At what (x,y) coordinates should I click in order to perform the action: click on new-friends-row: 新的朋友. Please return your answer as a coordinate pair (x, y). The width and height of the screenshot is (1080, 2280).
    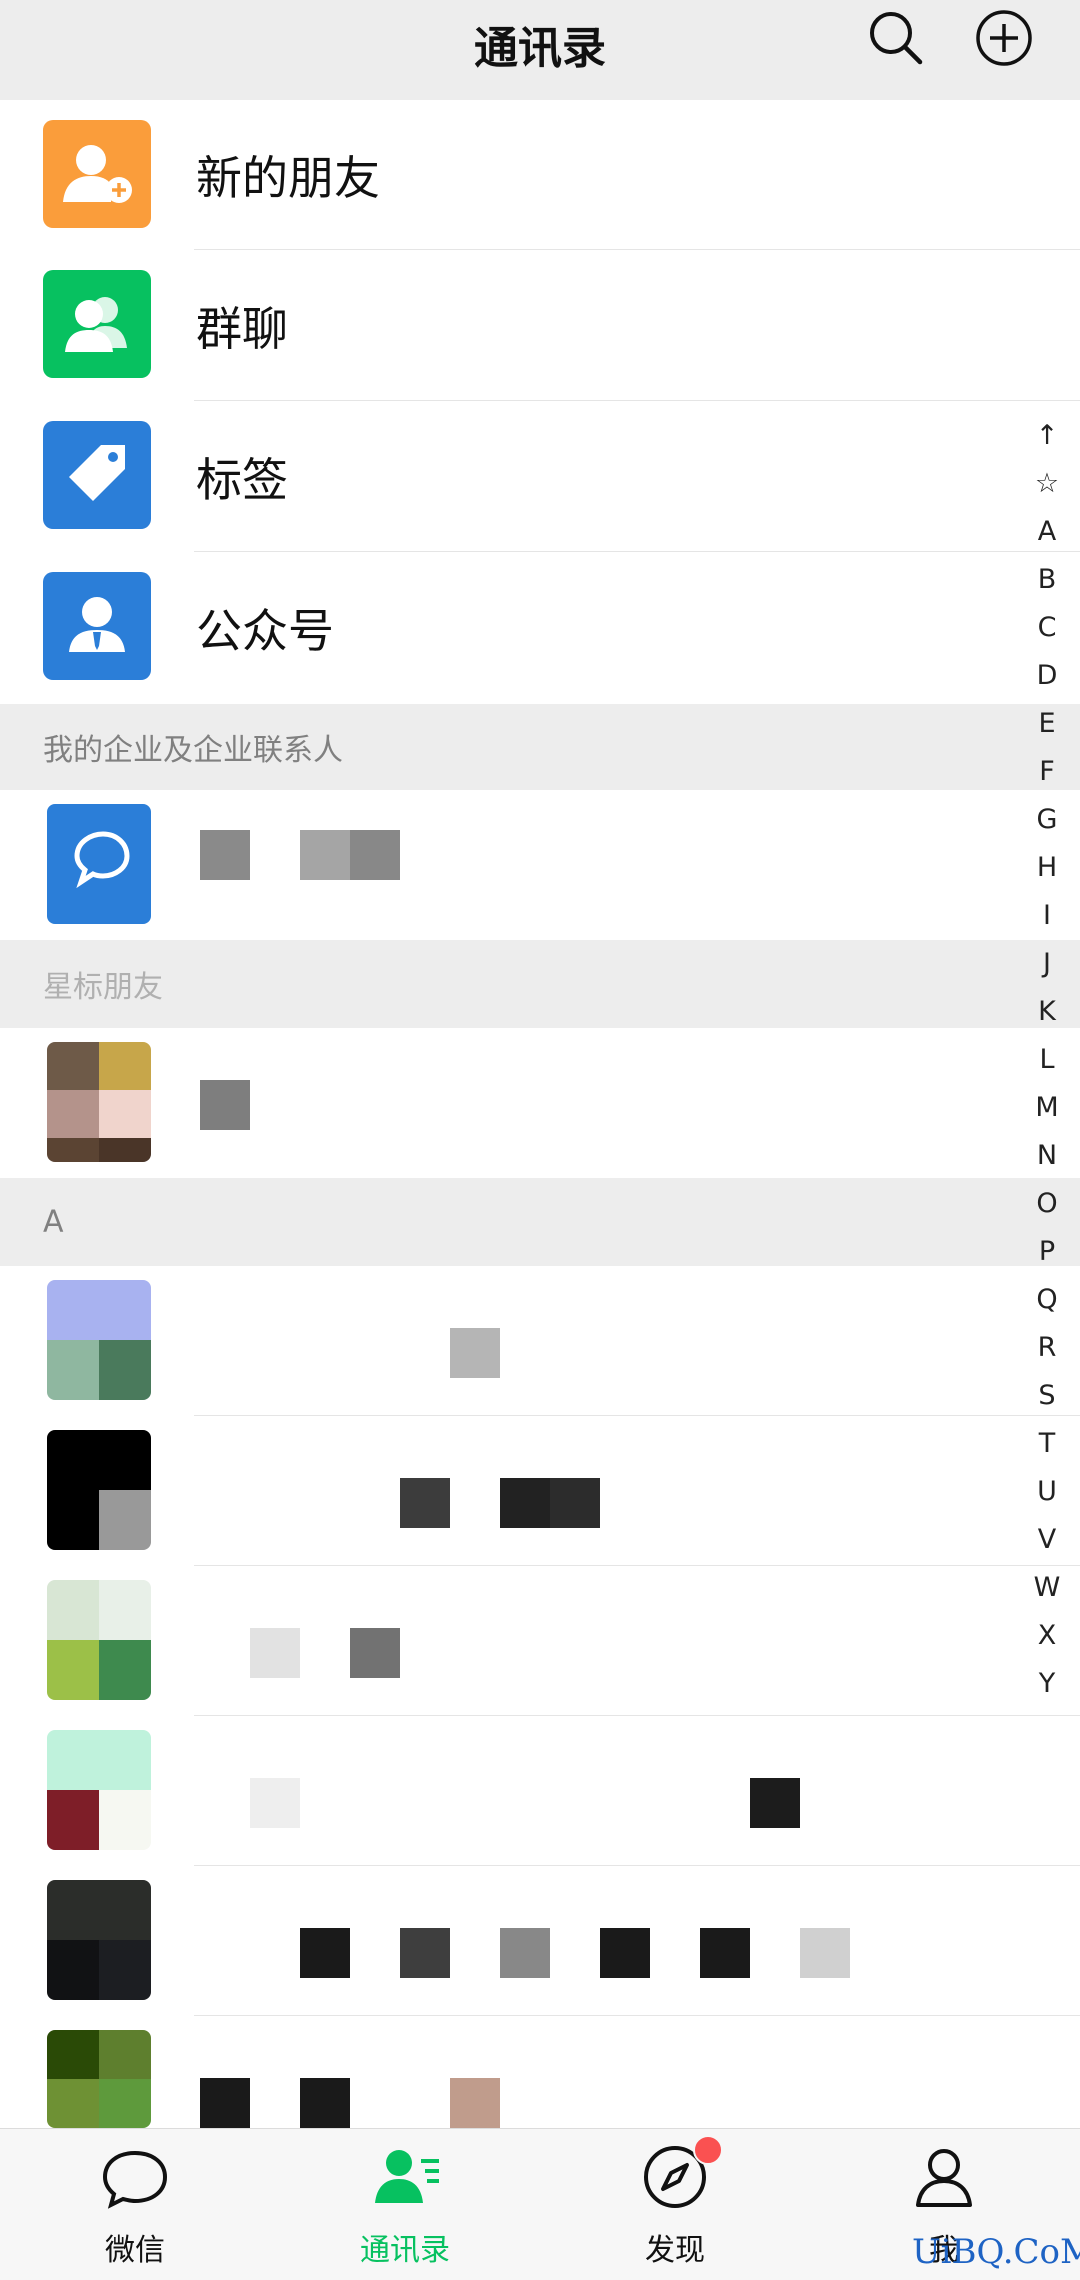
    Looking at the image, I should click on (540, 175).